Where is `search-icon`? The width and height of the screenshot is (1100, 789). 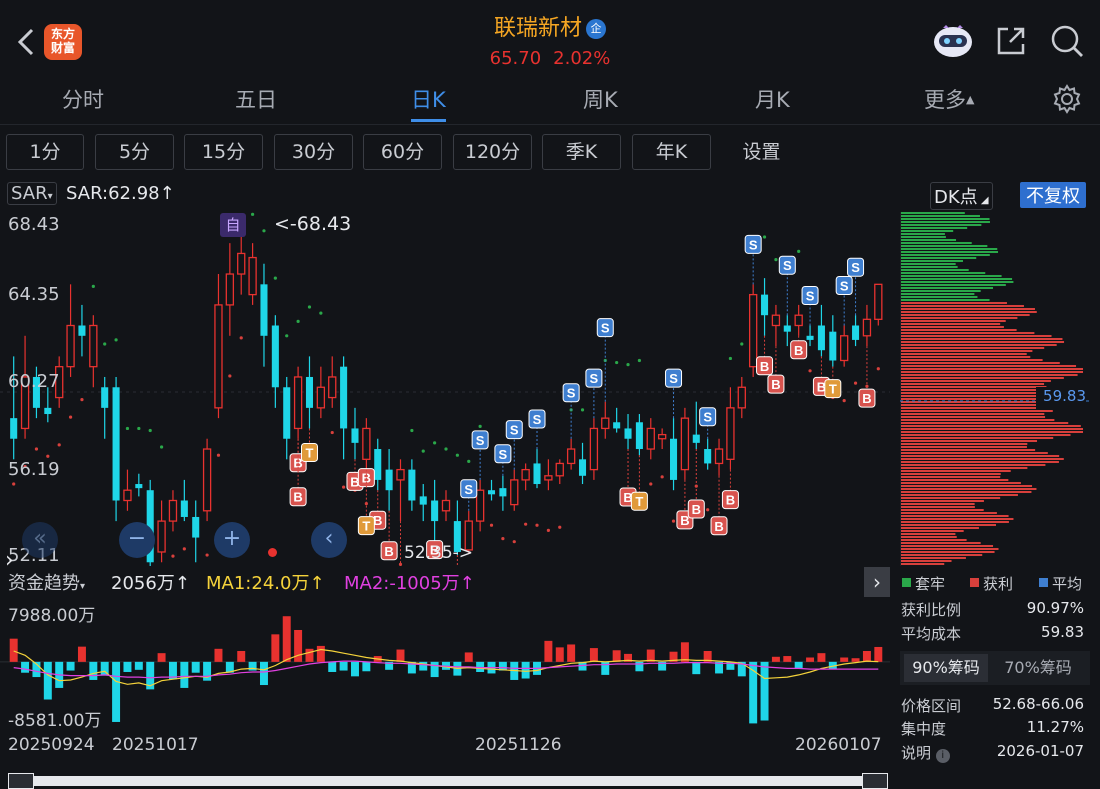
search-icon is located at coordinates (1067, 41).